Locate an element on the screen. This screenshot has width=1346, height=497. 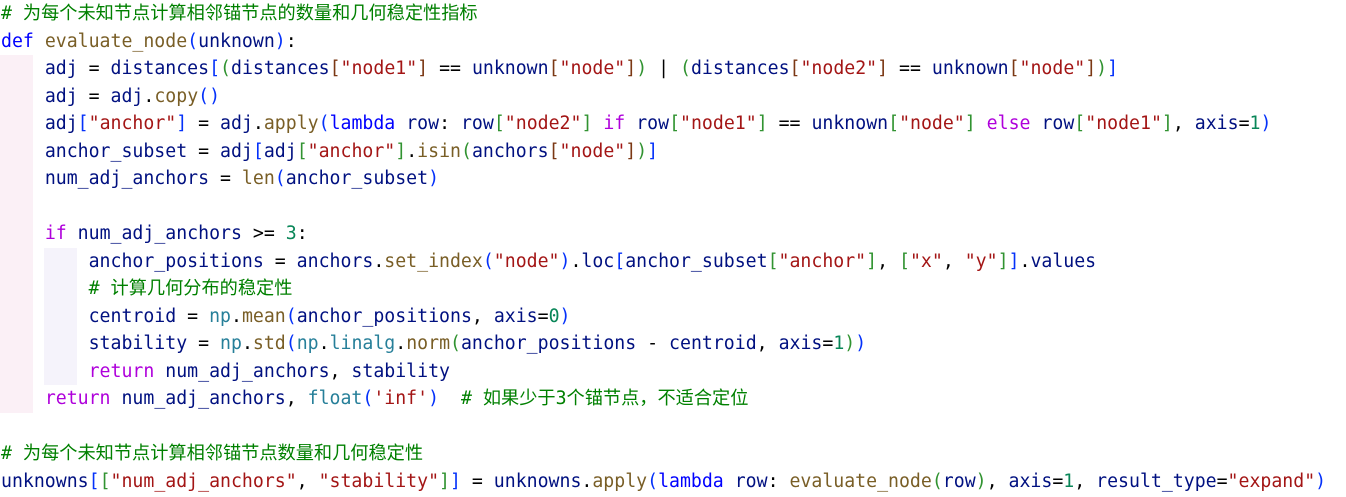
module-token: np is located at coordinates (307, 343).